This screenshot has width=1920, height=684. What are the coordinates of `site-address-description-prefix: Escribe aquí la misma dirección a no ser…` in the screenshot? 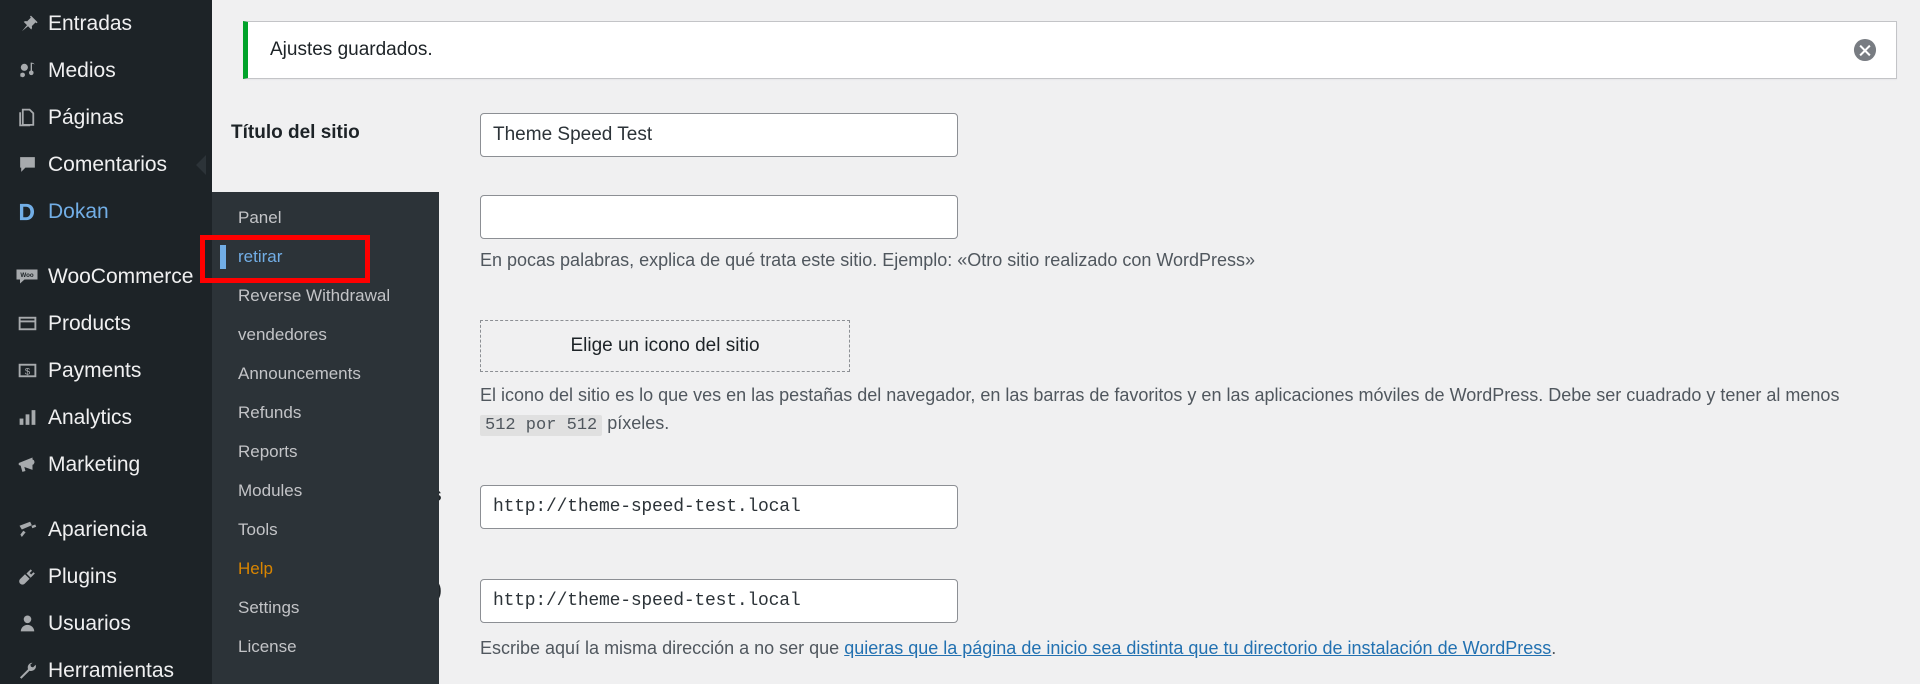 It's located at (662, 648).